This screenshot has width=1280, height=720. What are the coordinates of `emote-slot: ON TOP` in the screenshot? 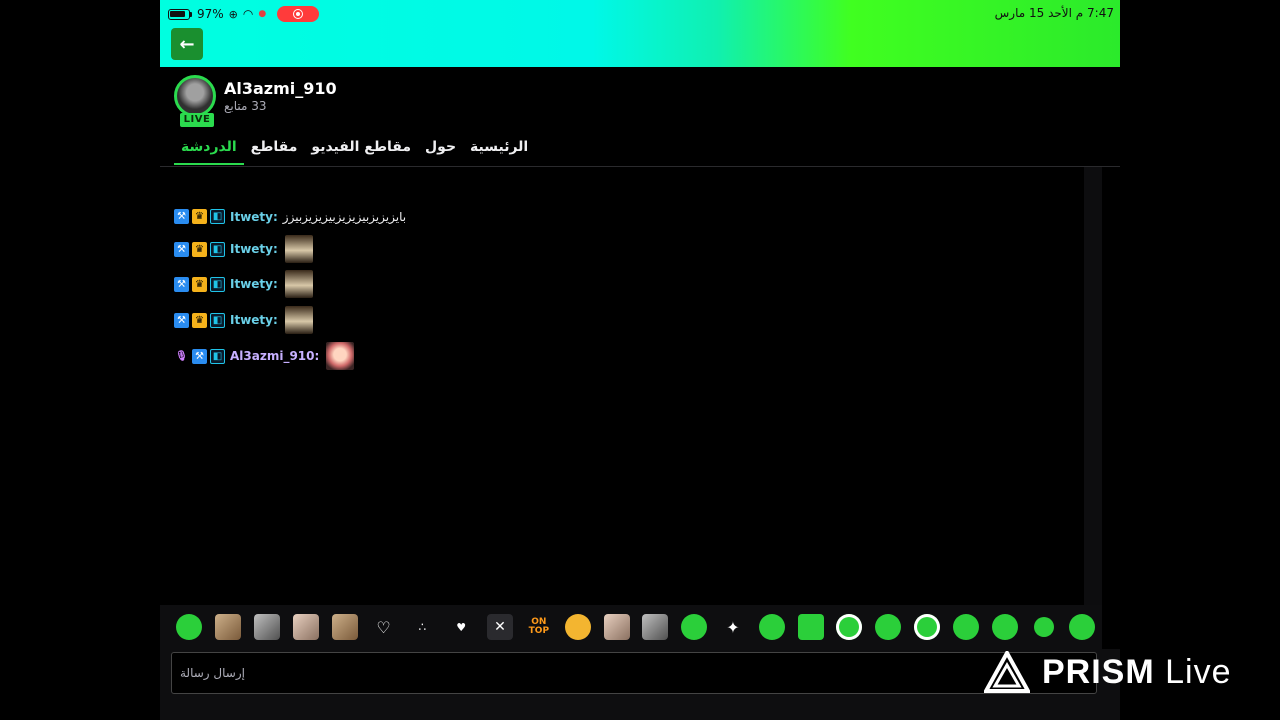 It's located at (538, 627).